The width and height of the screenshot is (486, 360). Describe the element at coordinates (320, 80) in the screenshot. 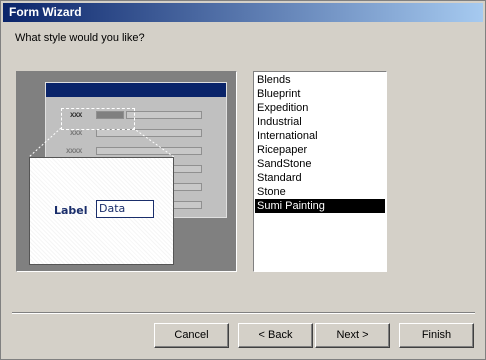

I see `style-list-item: Blends` at that location.